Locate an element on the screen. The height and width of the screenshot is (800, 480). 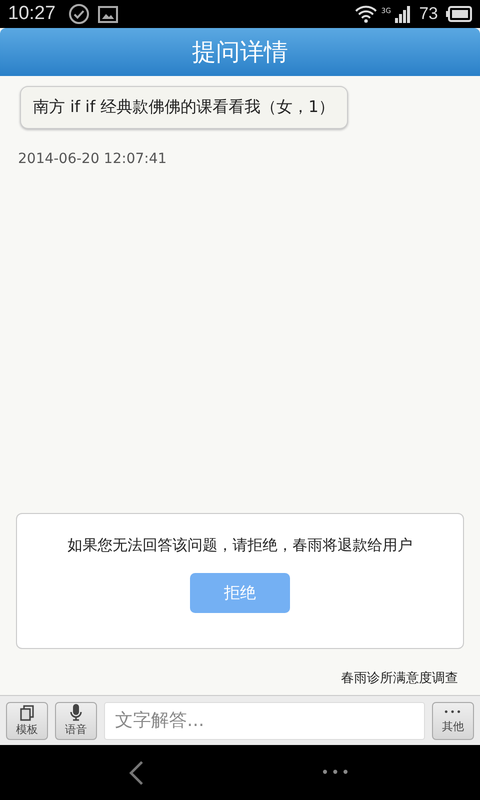
voice-button: 语音 is located at coordinates (76, 721).